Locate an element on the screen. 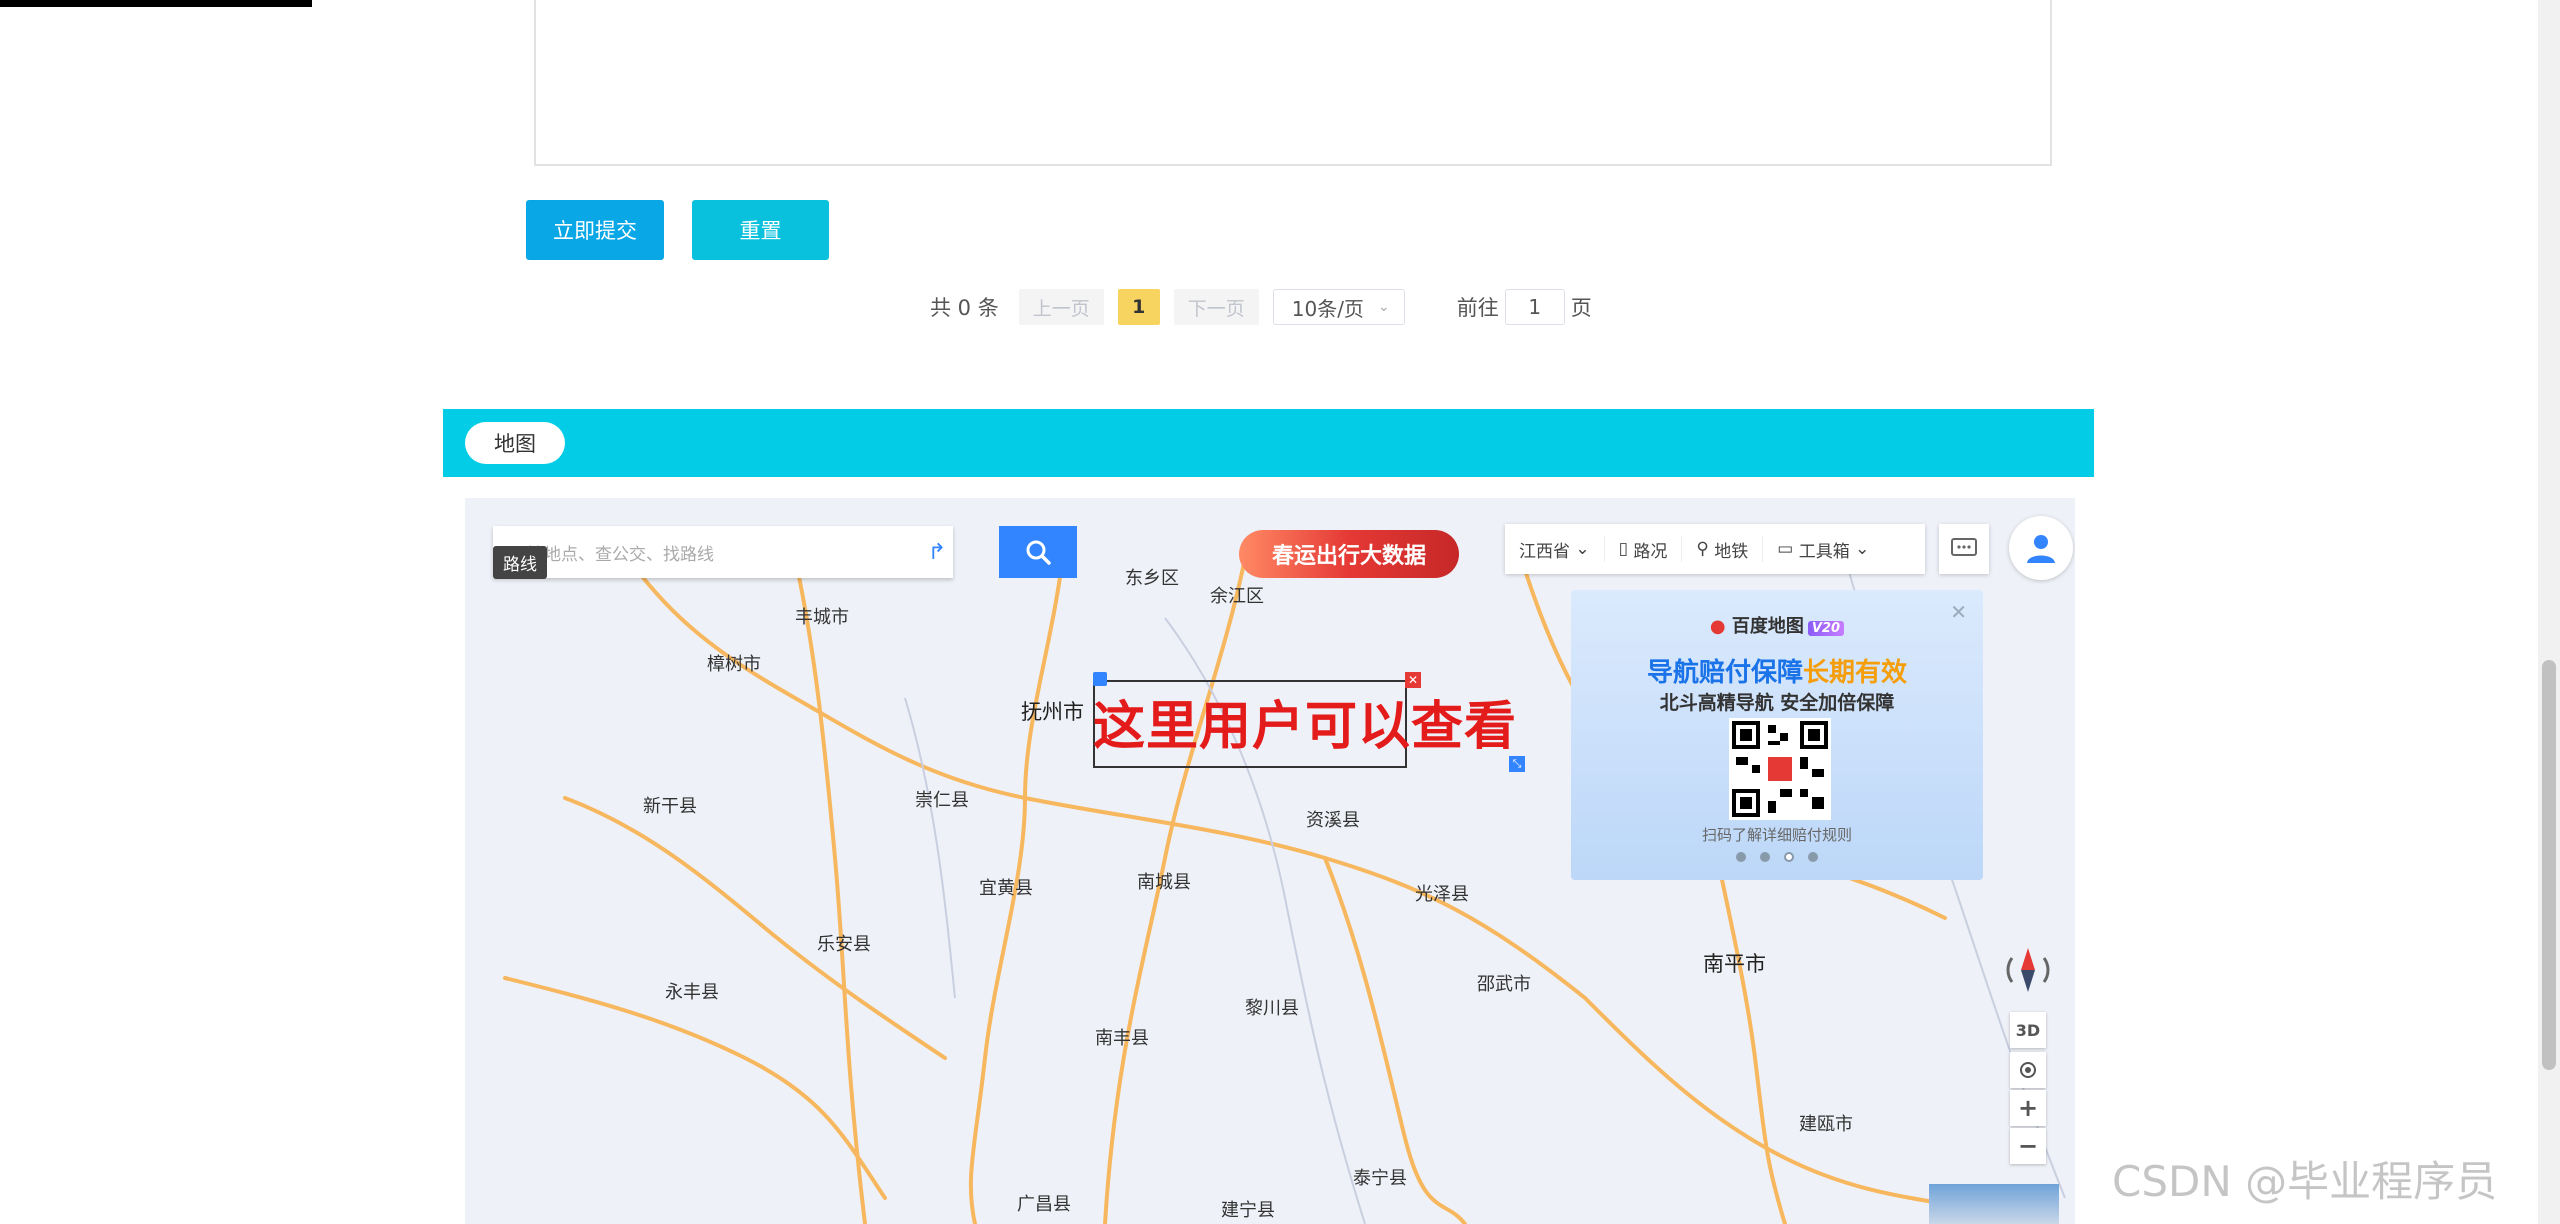 This screenshot has width=2560, height=1224. map-search-button is located at coordinates (1038, 552).